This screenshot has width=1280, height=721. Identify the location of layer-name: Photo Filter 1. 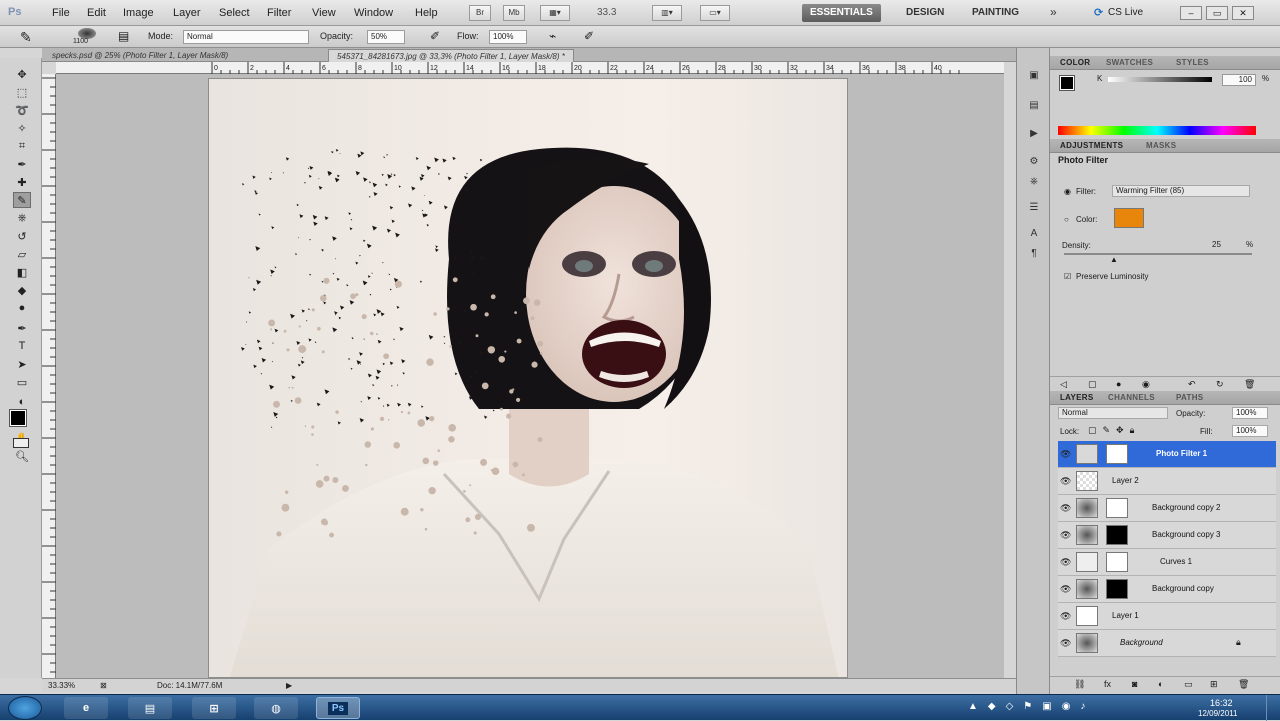
(1181, 453).